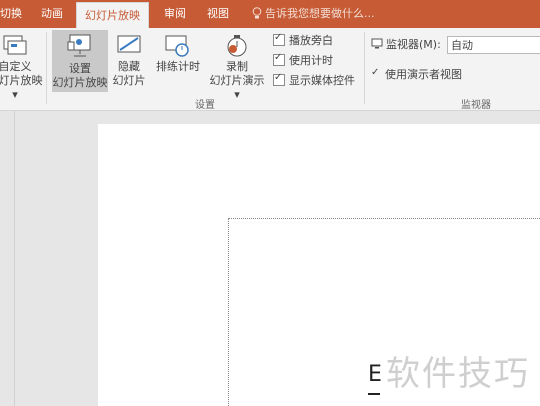 This screenshot has width=540, height=406. Describe the element at coordinates (493, 45) in the screenshot. I see `monitor-select: 自动` at that location.